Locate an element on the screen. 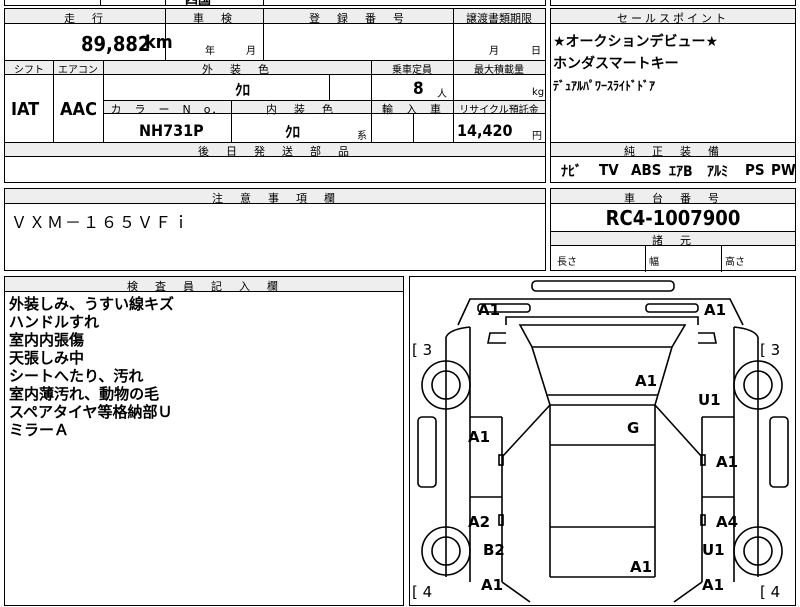 This screenshot has width=800, height=607. mileage-header: 走 行 is located at coordinates (85, 18).